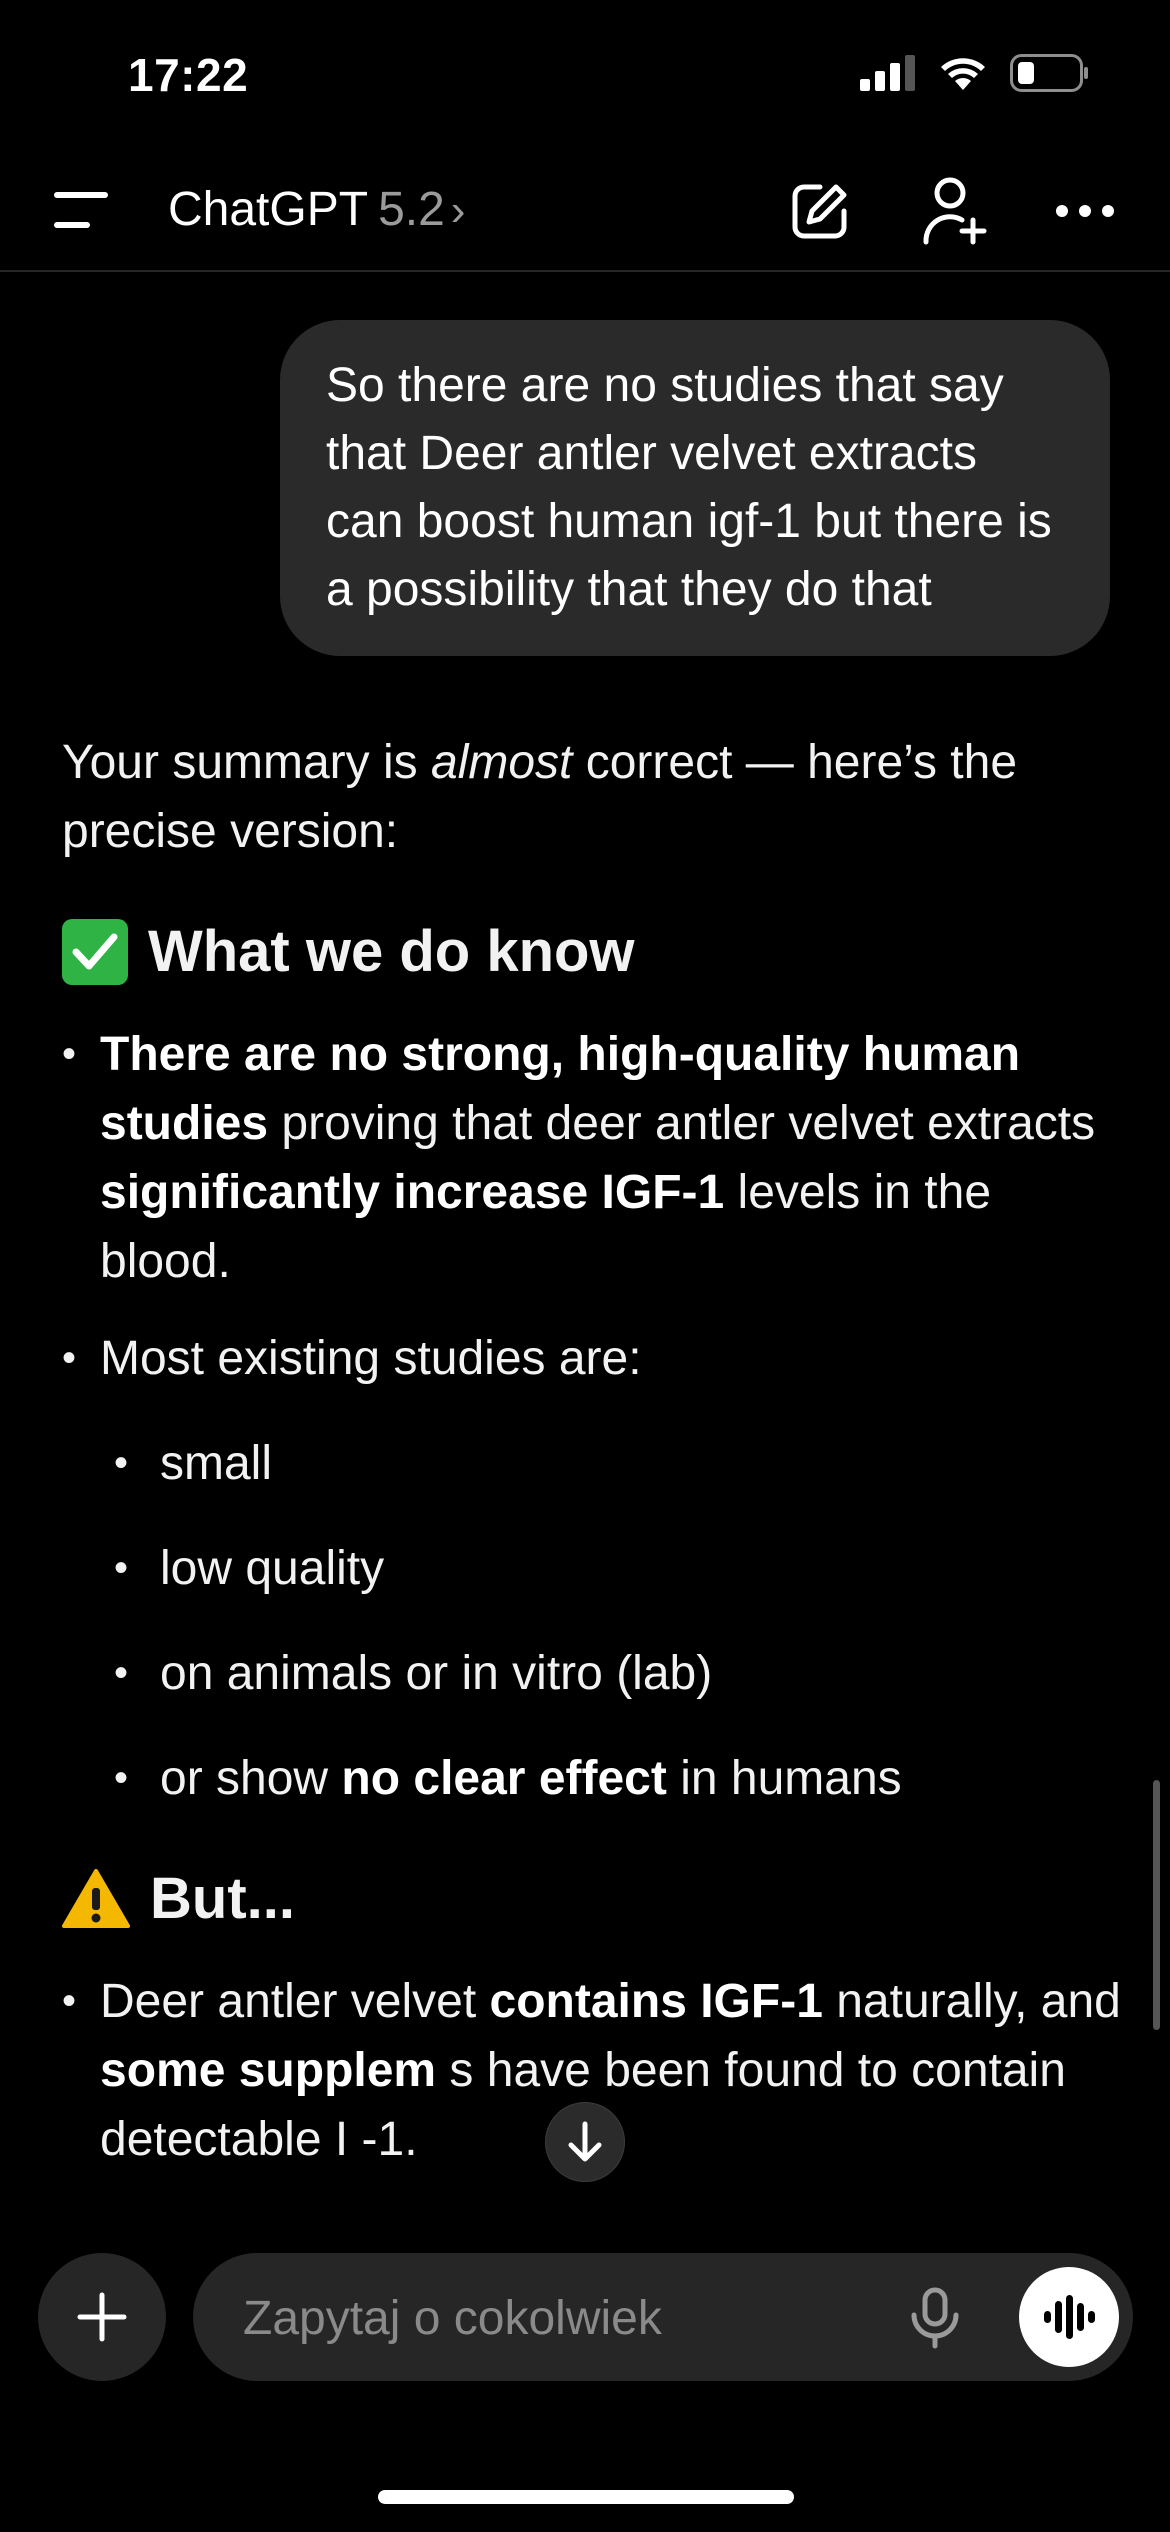 The height and width of the screenshot is (2532, 1170). What do you see at coordinates (656, 2001) in the screenshot?
I see `bold-text: contains IGF-1` at bounding box center [656, 2001].